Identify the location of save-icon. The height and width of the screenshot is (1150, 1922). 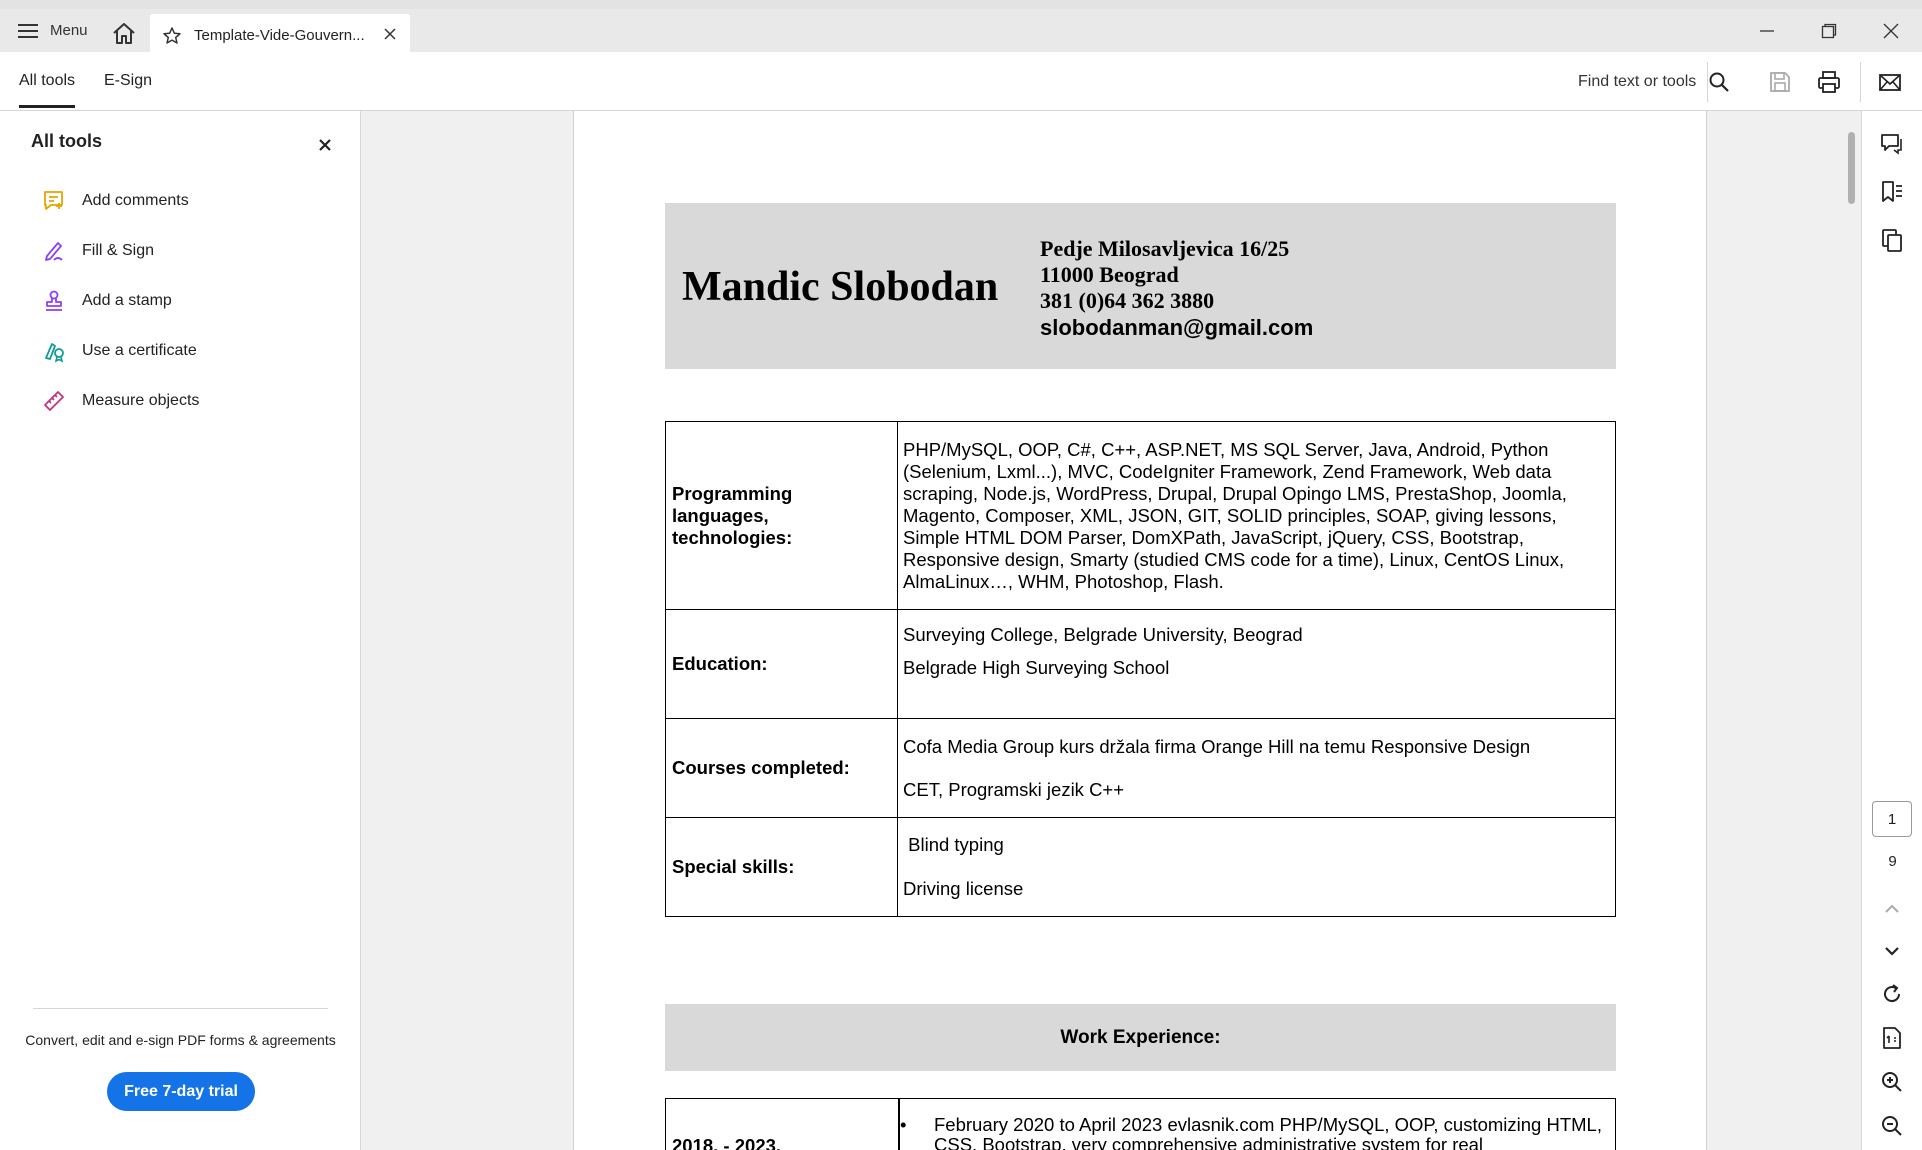
(1780, 82).